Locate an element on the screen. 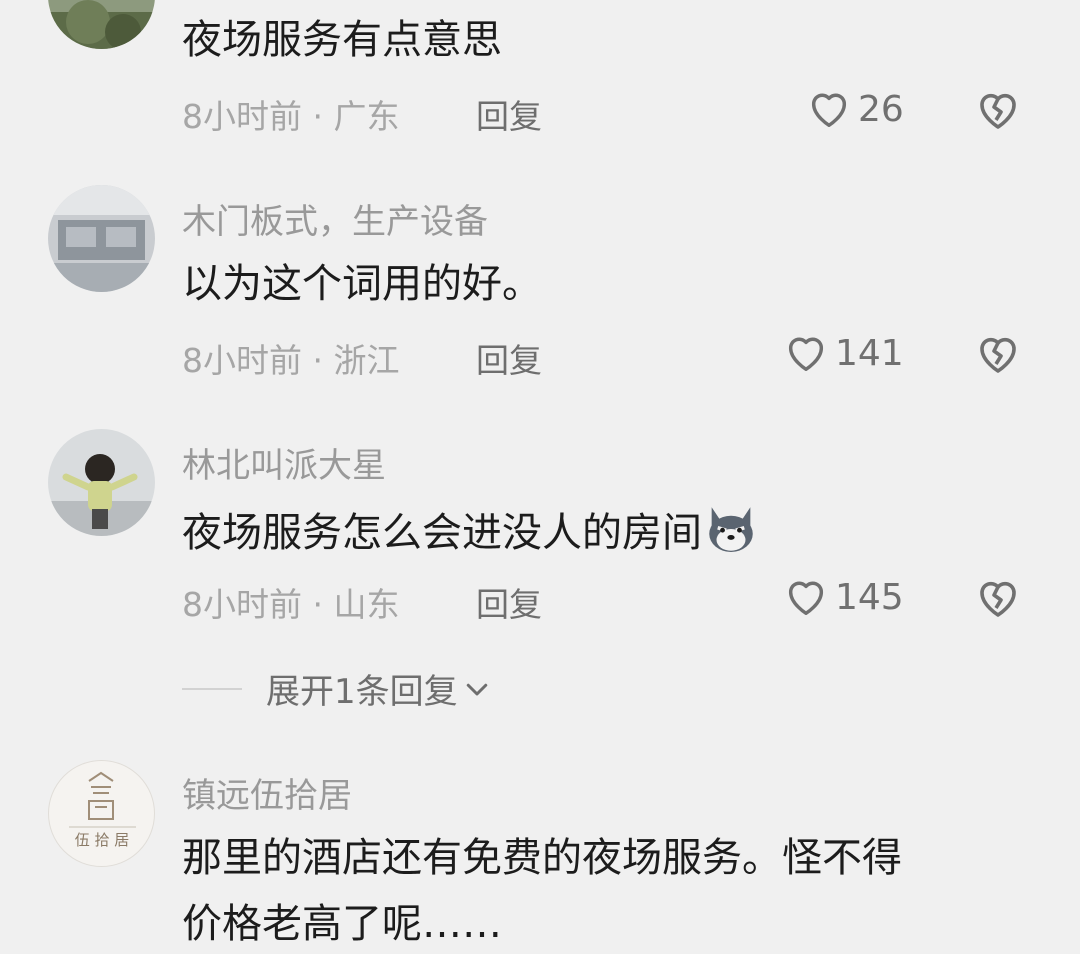 The height and width of the screenshot is (954, 1080). comment-meta: 8小时前 · 广东 is located at coordinates (291, 116).